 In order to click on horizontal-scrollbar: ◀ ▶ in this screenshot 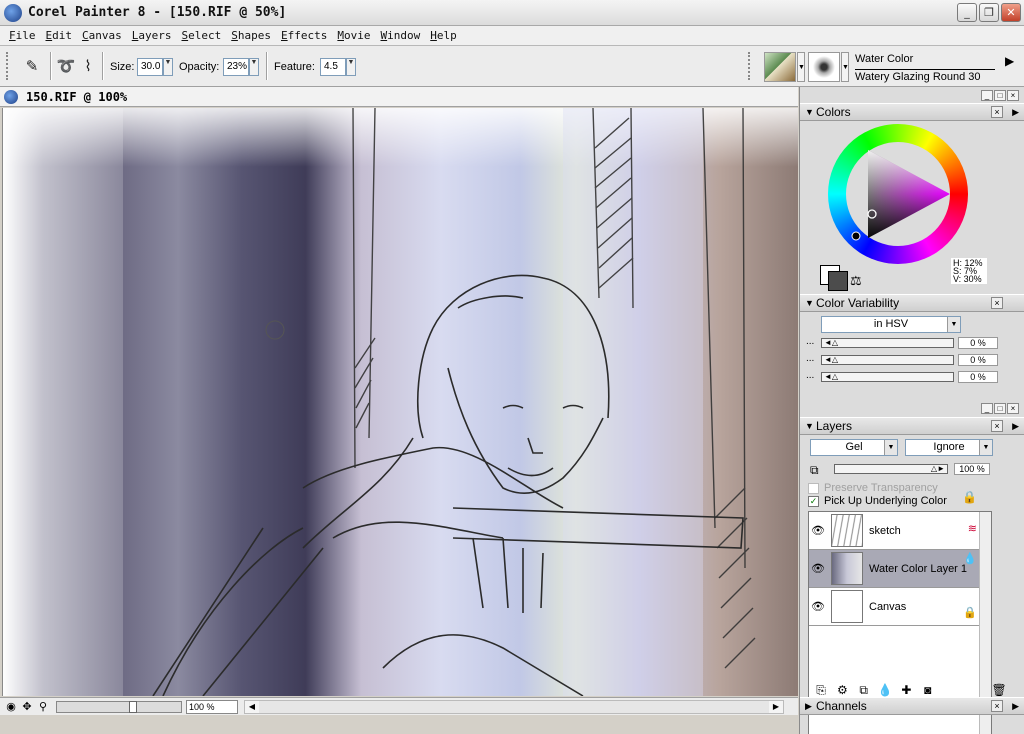, I will do `click(514, 707)`.